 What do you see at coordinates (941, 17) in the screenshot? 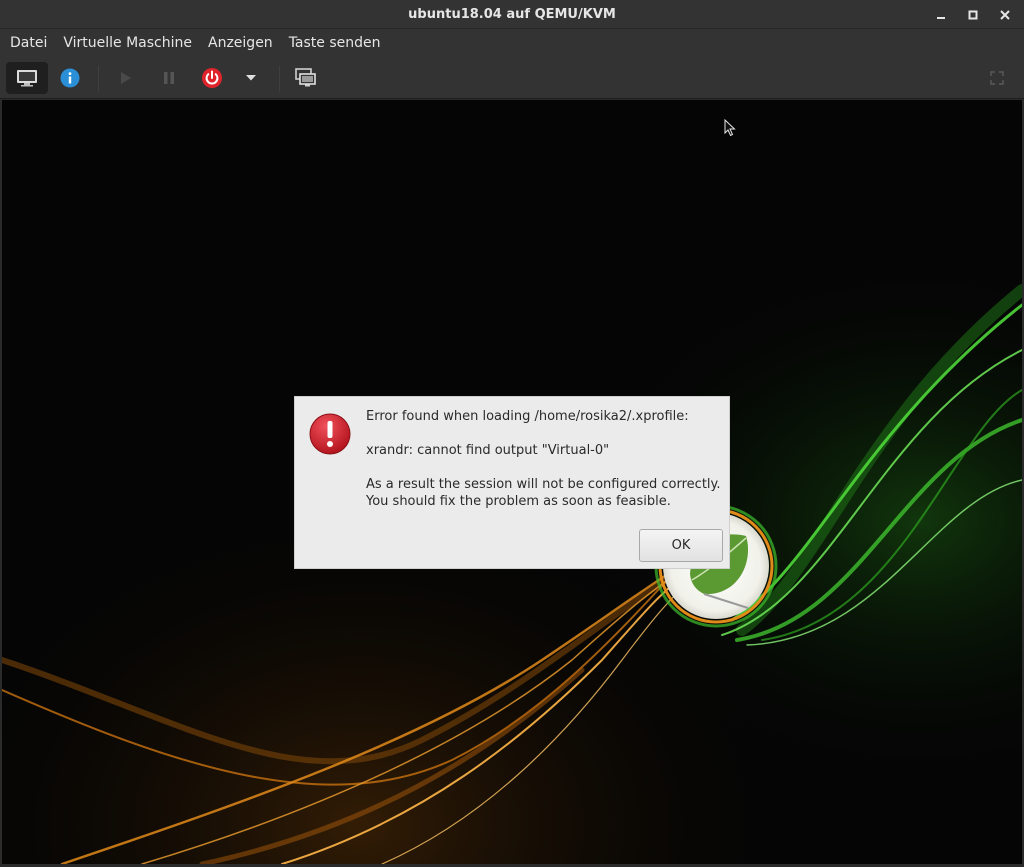
I see `minimize-icon` at bounding box center [941, 17].